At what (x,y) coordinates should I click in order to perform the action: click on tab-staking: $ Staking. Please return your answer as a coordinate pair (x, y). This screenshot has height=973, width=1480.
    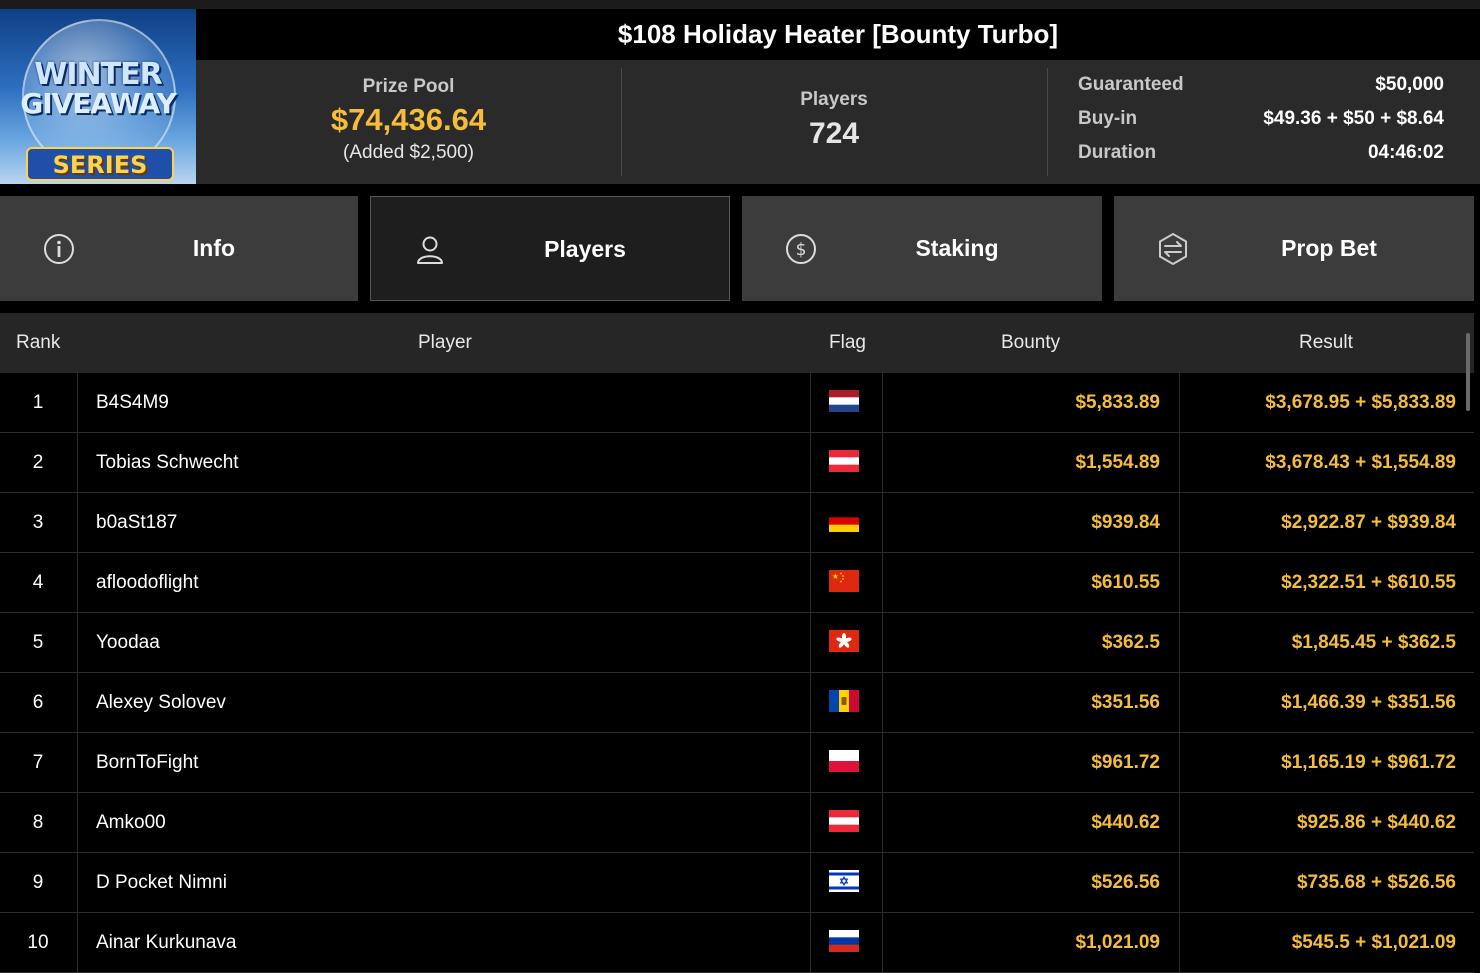
    Looking at the image, I should click on (922, 248).